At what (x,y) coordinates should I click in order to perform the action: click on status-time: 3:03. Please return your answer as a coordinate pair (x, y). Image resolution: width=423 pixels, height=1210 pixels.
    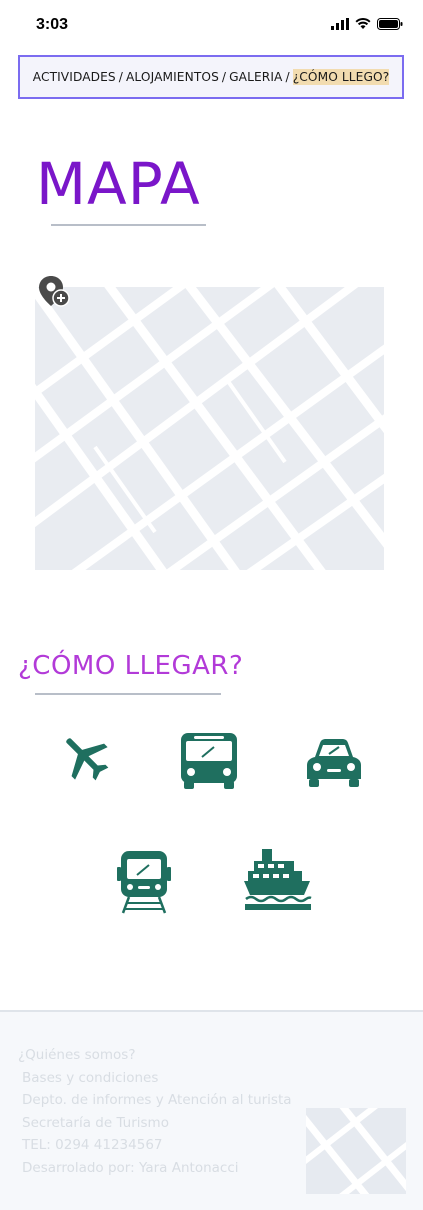
    Looking at the image, I should click on (52, 24).